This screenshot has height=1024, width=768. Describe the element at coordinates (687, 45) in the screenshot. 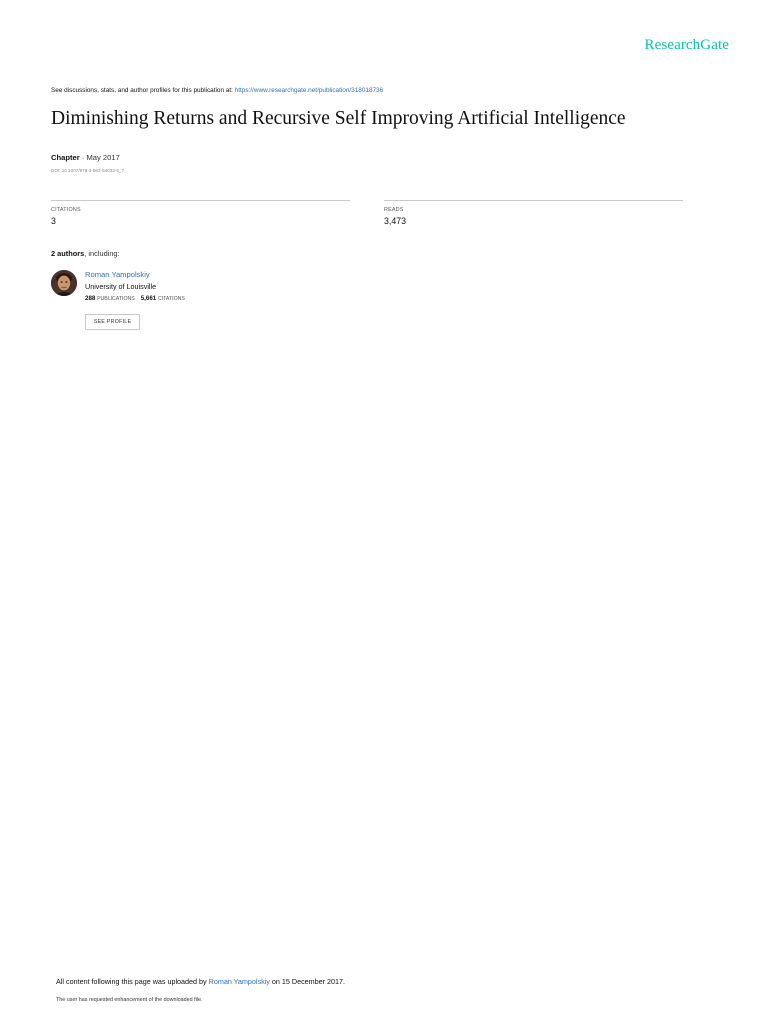

I see `researchgate-logo: ResearchGate` at that location.